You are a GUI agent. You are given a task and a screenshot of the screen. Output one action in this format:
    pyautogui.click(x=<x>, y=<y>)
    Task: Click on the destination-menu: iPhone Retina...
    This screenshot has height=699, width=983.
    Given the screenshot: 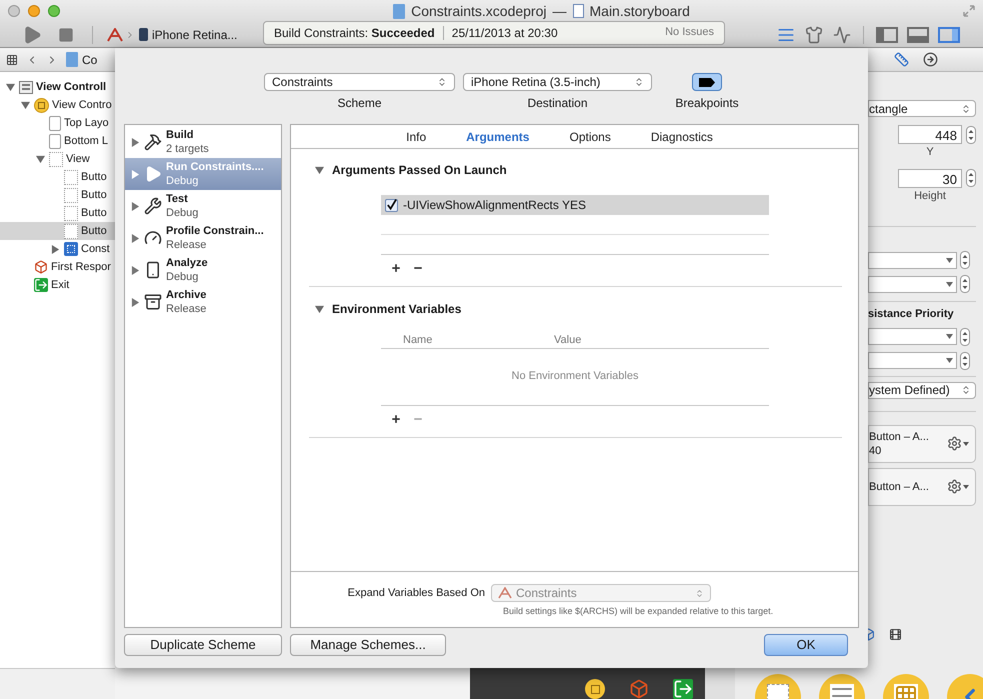 What is the action you would take?
    pyautogui.click(x=204, y=35)
    